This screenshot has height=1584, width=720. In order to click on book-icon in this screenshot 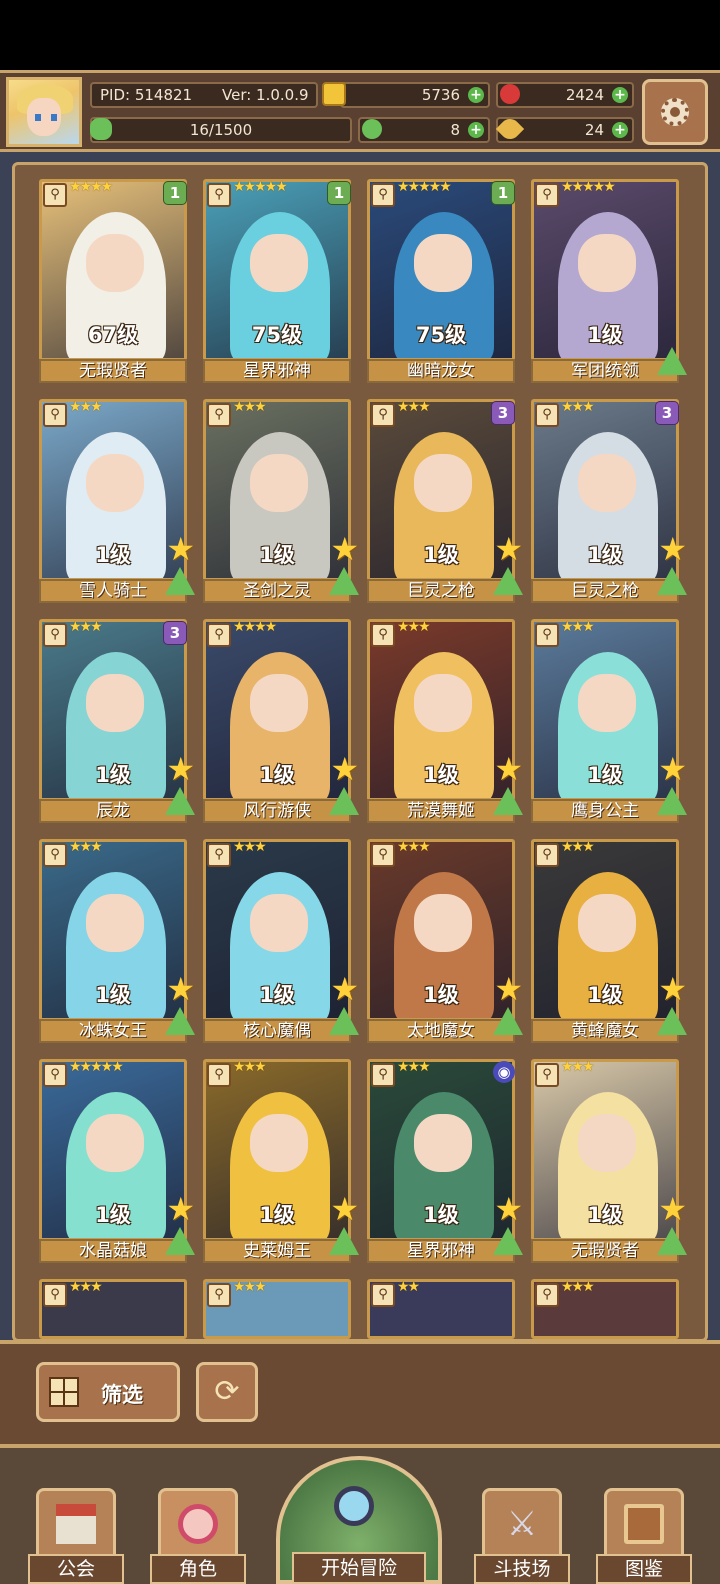, I will do `click(644, 1524)`.